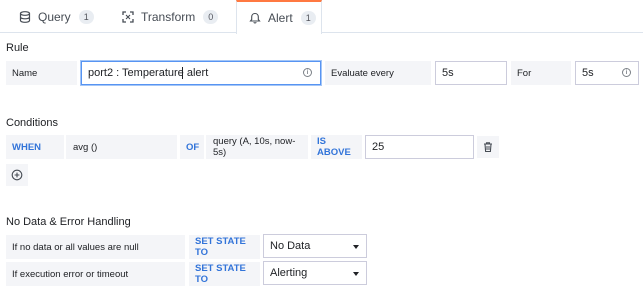 The image size is (643, 308). I want to click on rule-name-value: port2 : Temperature alert, so click(148, 73).